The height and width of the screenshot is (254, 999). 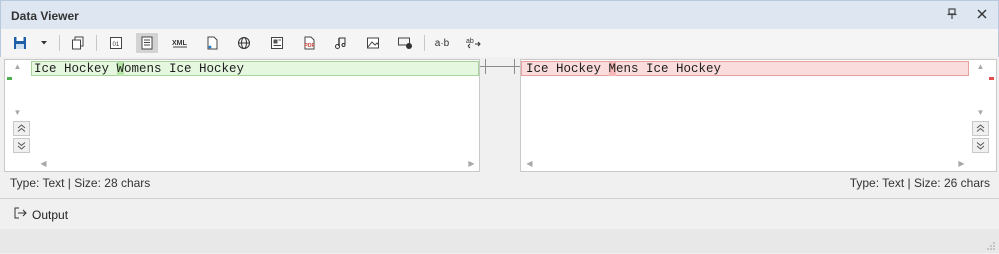 I want to click on output-icon, so click(x=21, y=214).